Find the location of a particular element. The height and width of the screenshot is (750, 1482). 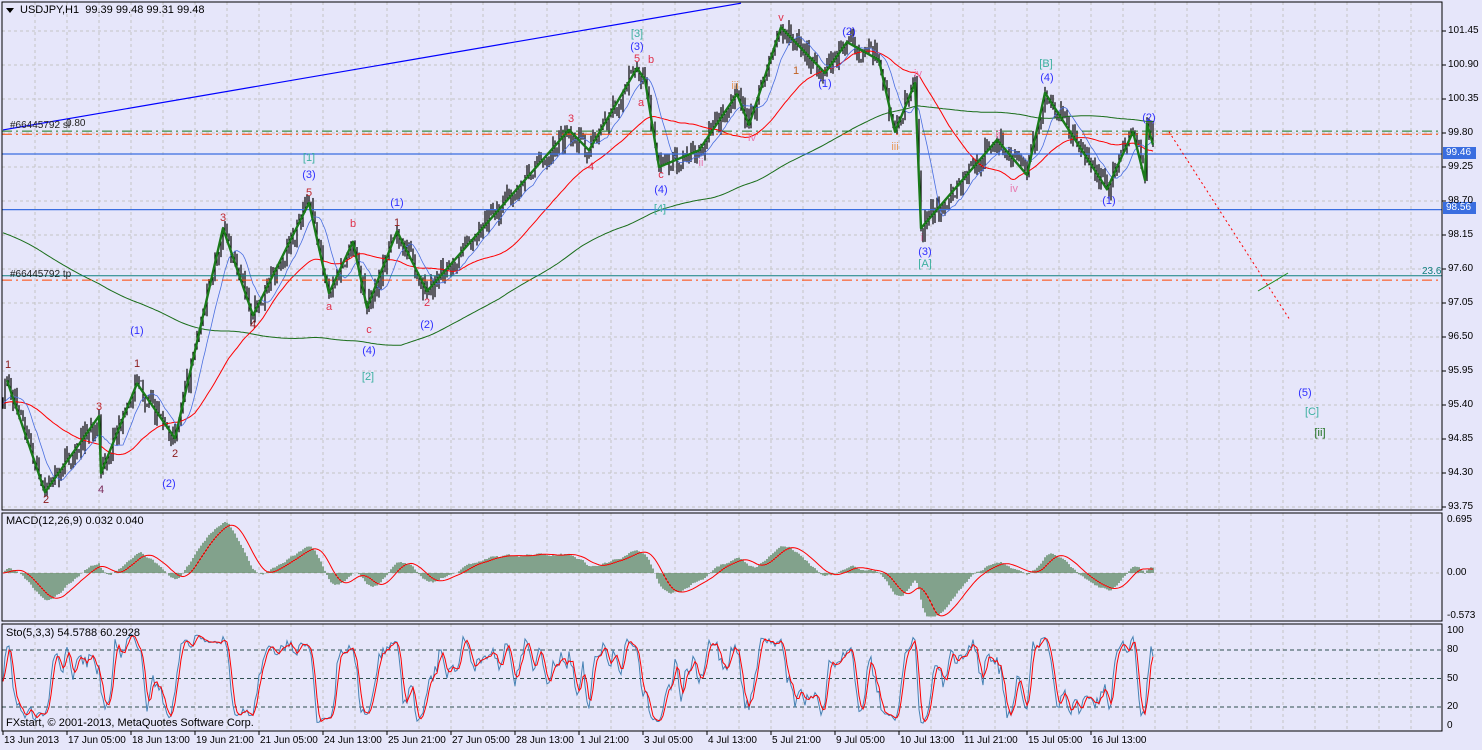

panel-border is located at coordinates (722, 677).